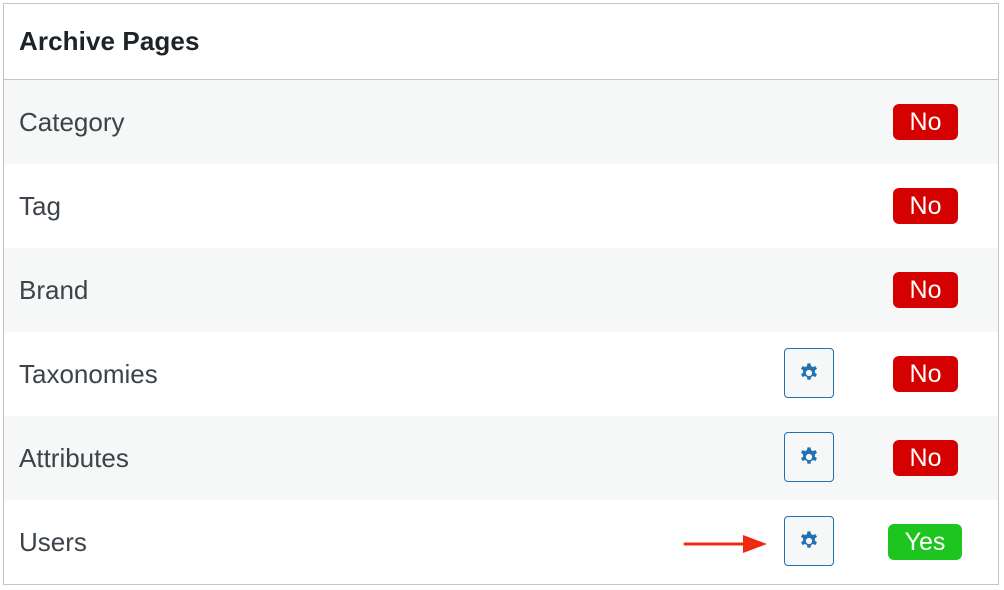  I want to click on taxonomies-settings-button, so click(809, 373).